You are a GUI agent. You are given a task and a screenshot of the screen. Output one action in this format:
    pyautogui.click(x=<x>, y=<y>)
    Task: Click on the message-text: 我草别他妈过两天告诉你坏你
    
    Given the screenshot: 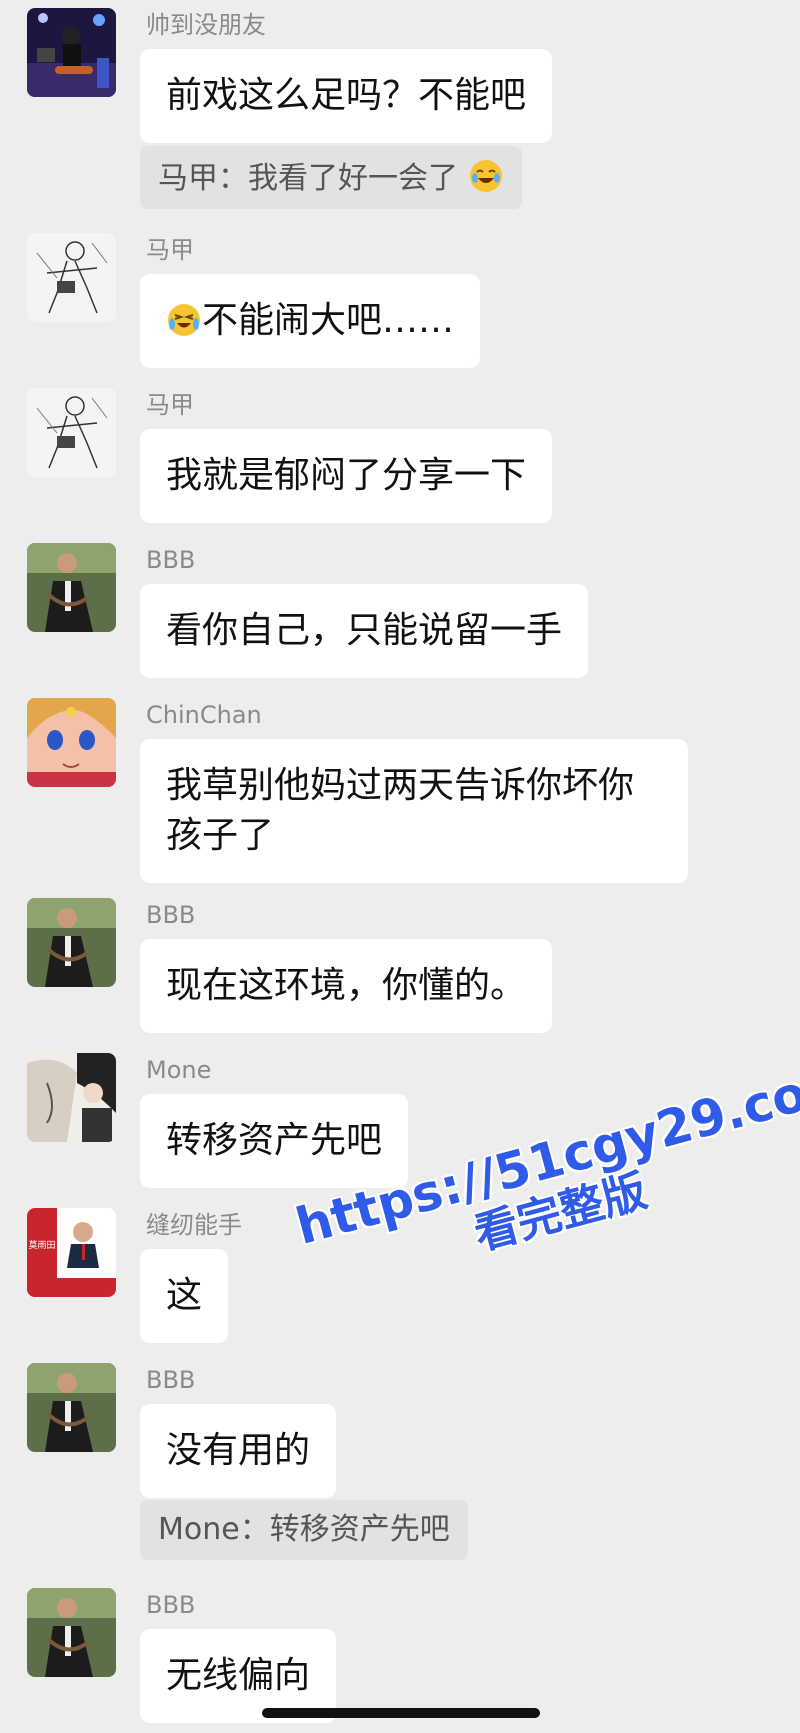 What is the action you would take?
    pyautogui.click(x=400, y=785)
    